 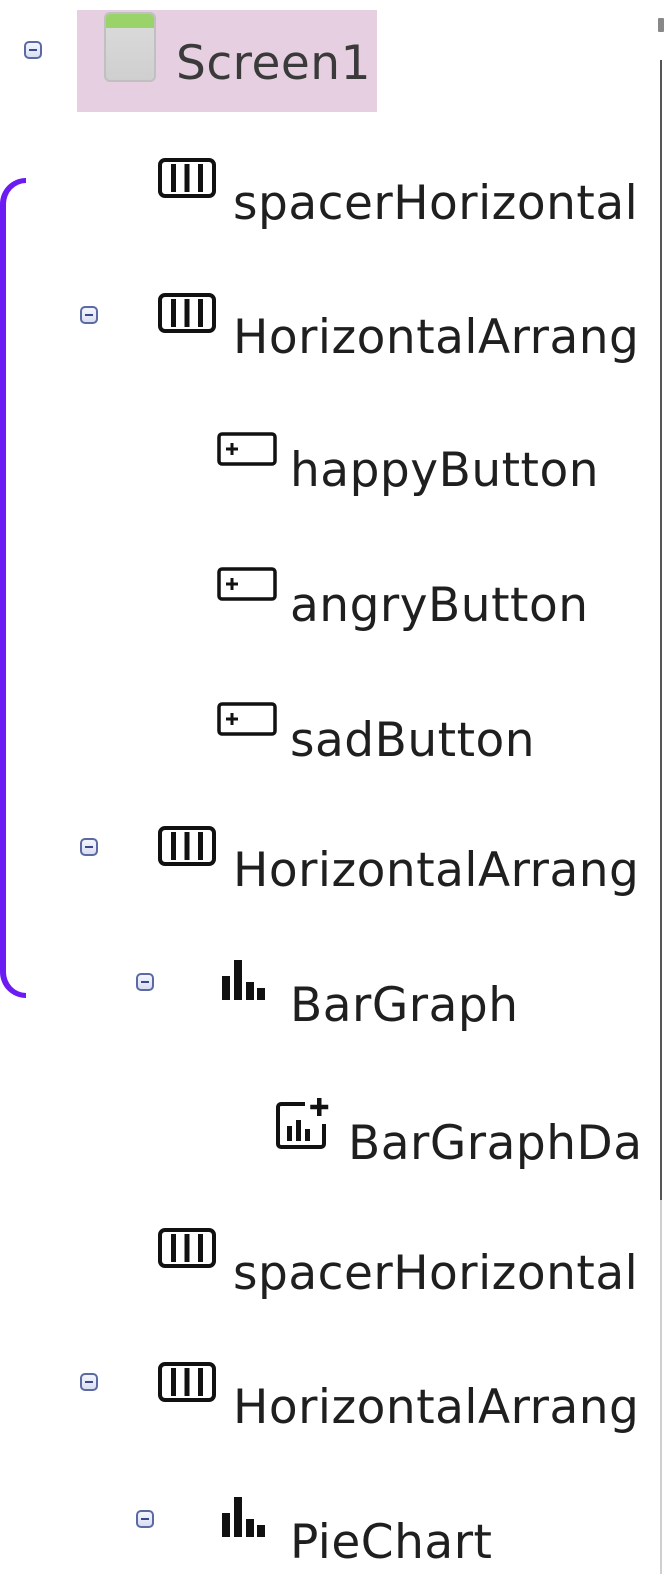 I want to click on tree-item-label: happyButton, so click(x=444, y=470).